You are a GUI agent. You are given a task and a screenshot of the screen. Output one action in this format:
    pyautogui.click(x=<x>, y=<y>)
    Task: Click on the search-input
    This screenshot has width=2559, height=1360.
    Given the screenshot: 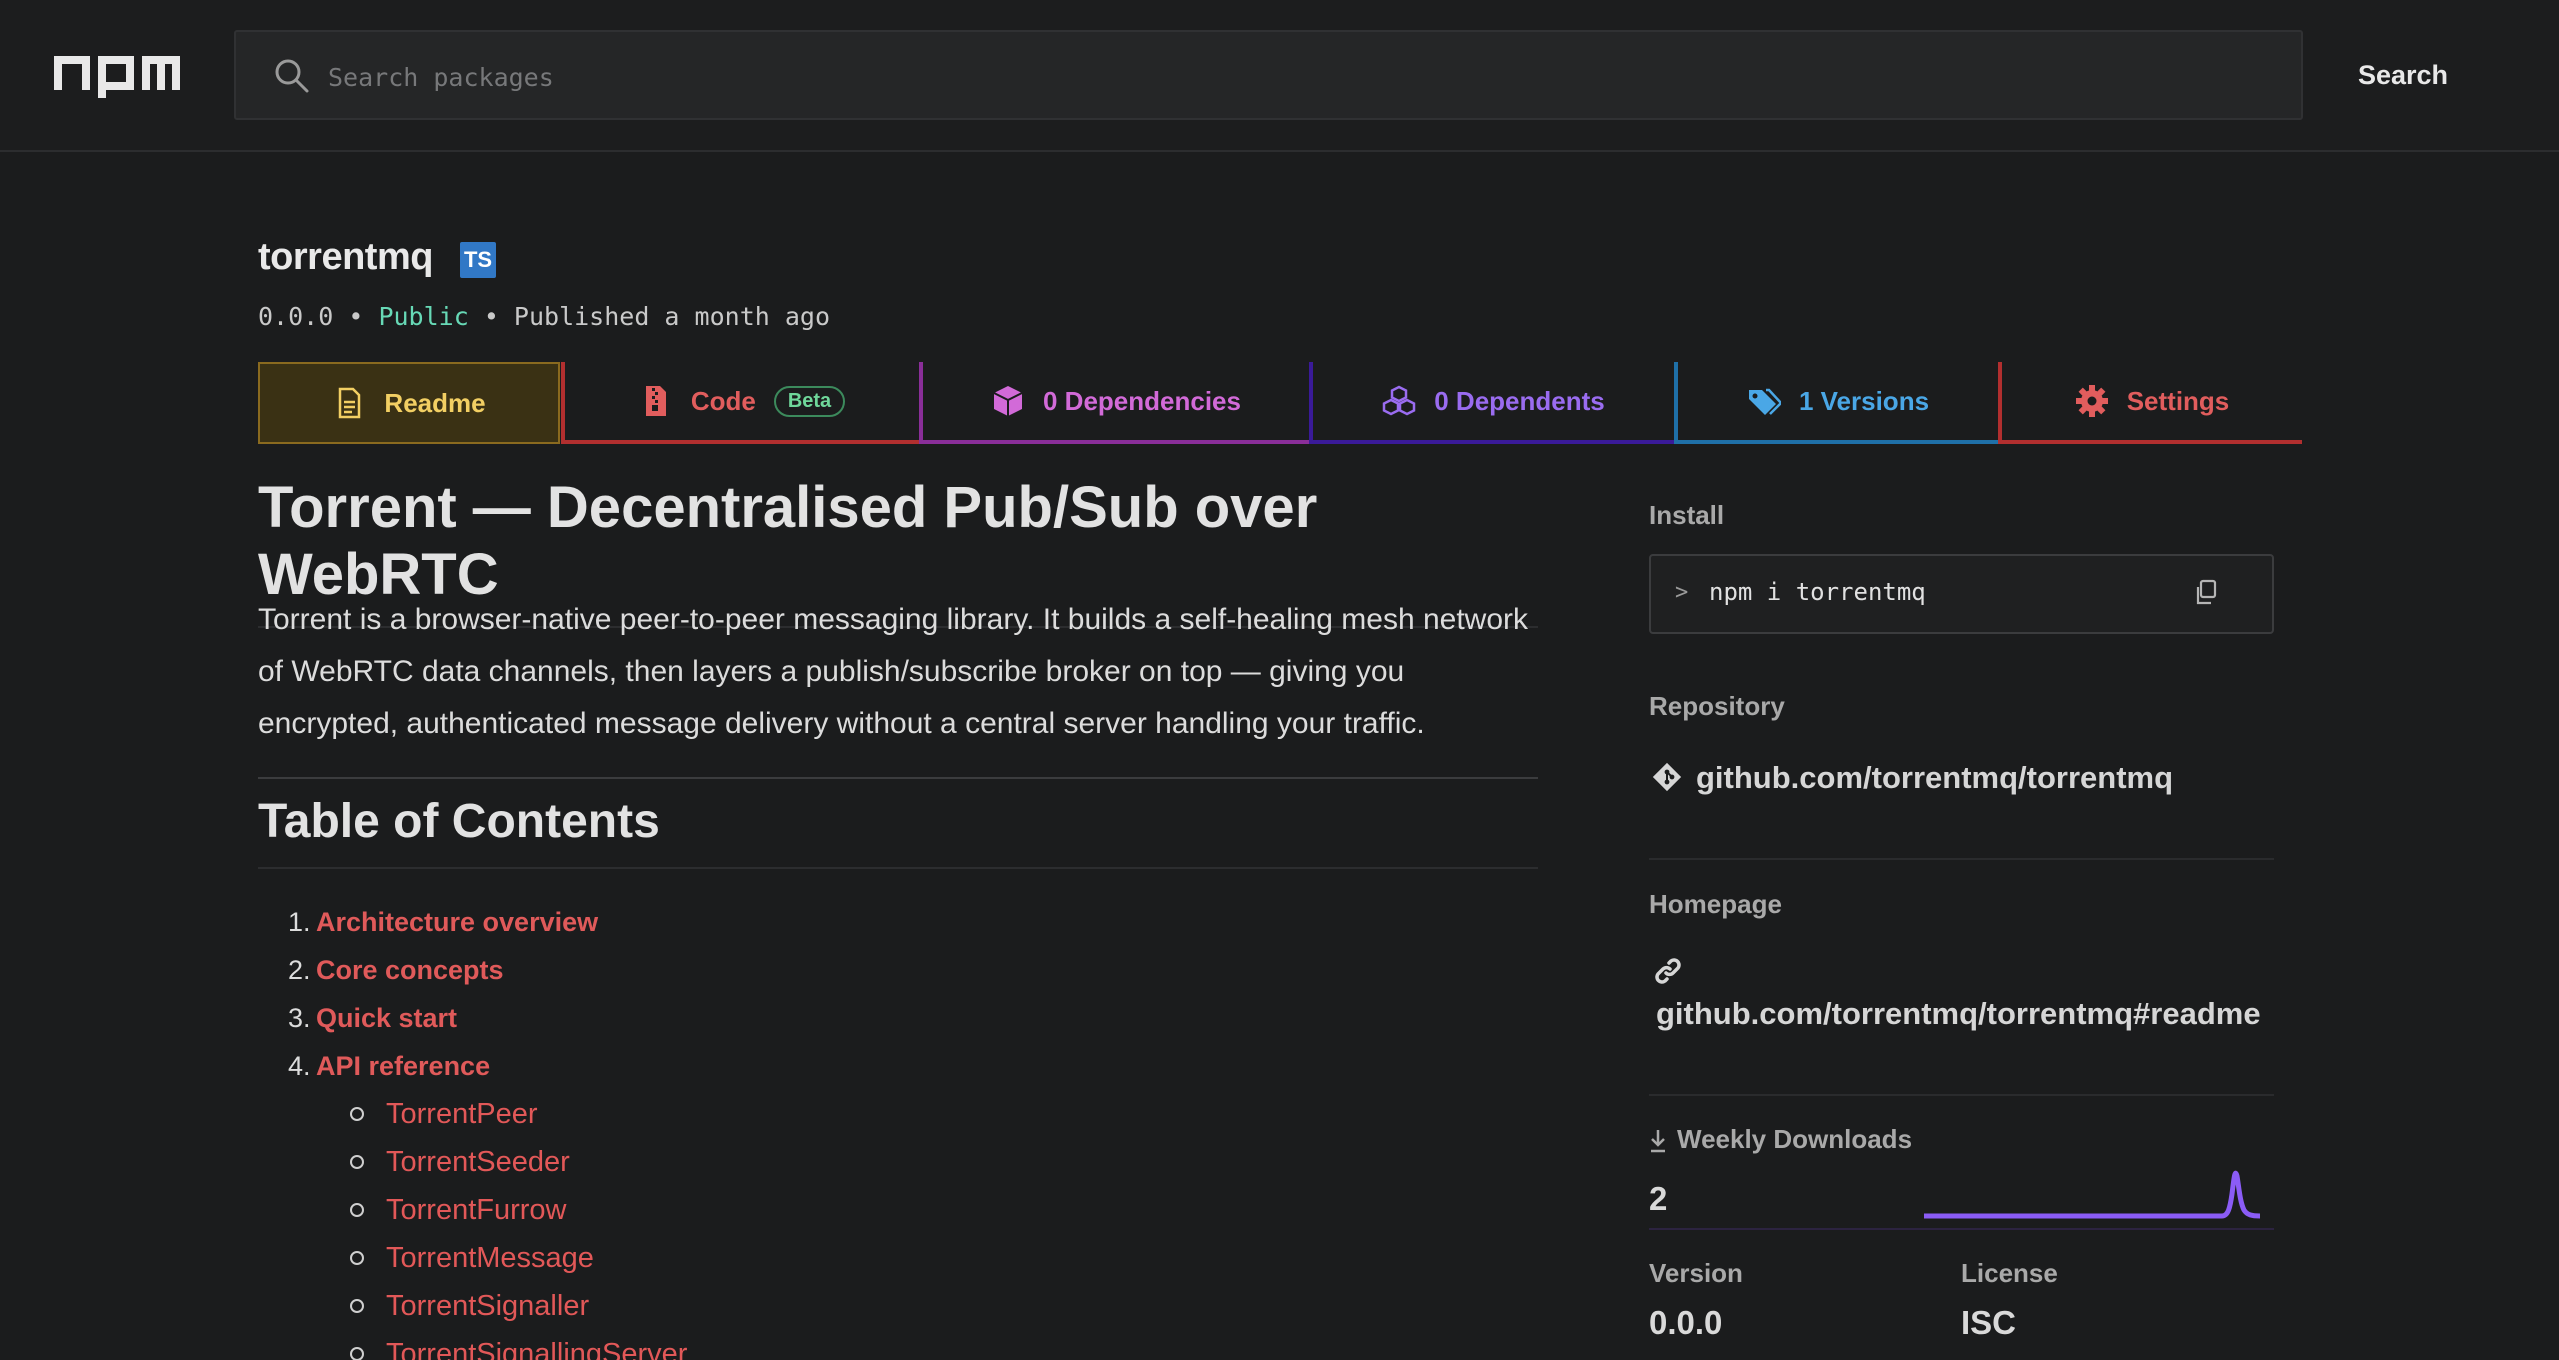 What is the action you would take?
    pyautogui.click(x=1278, y=77)
    